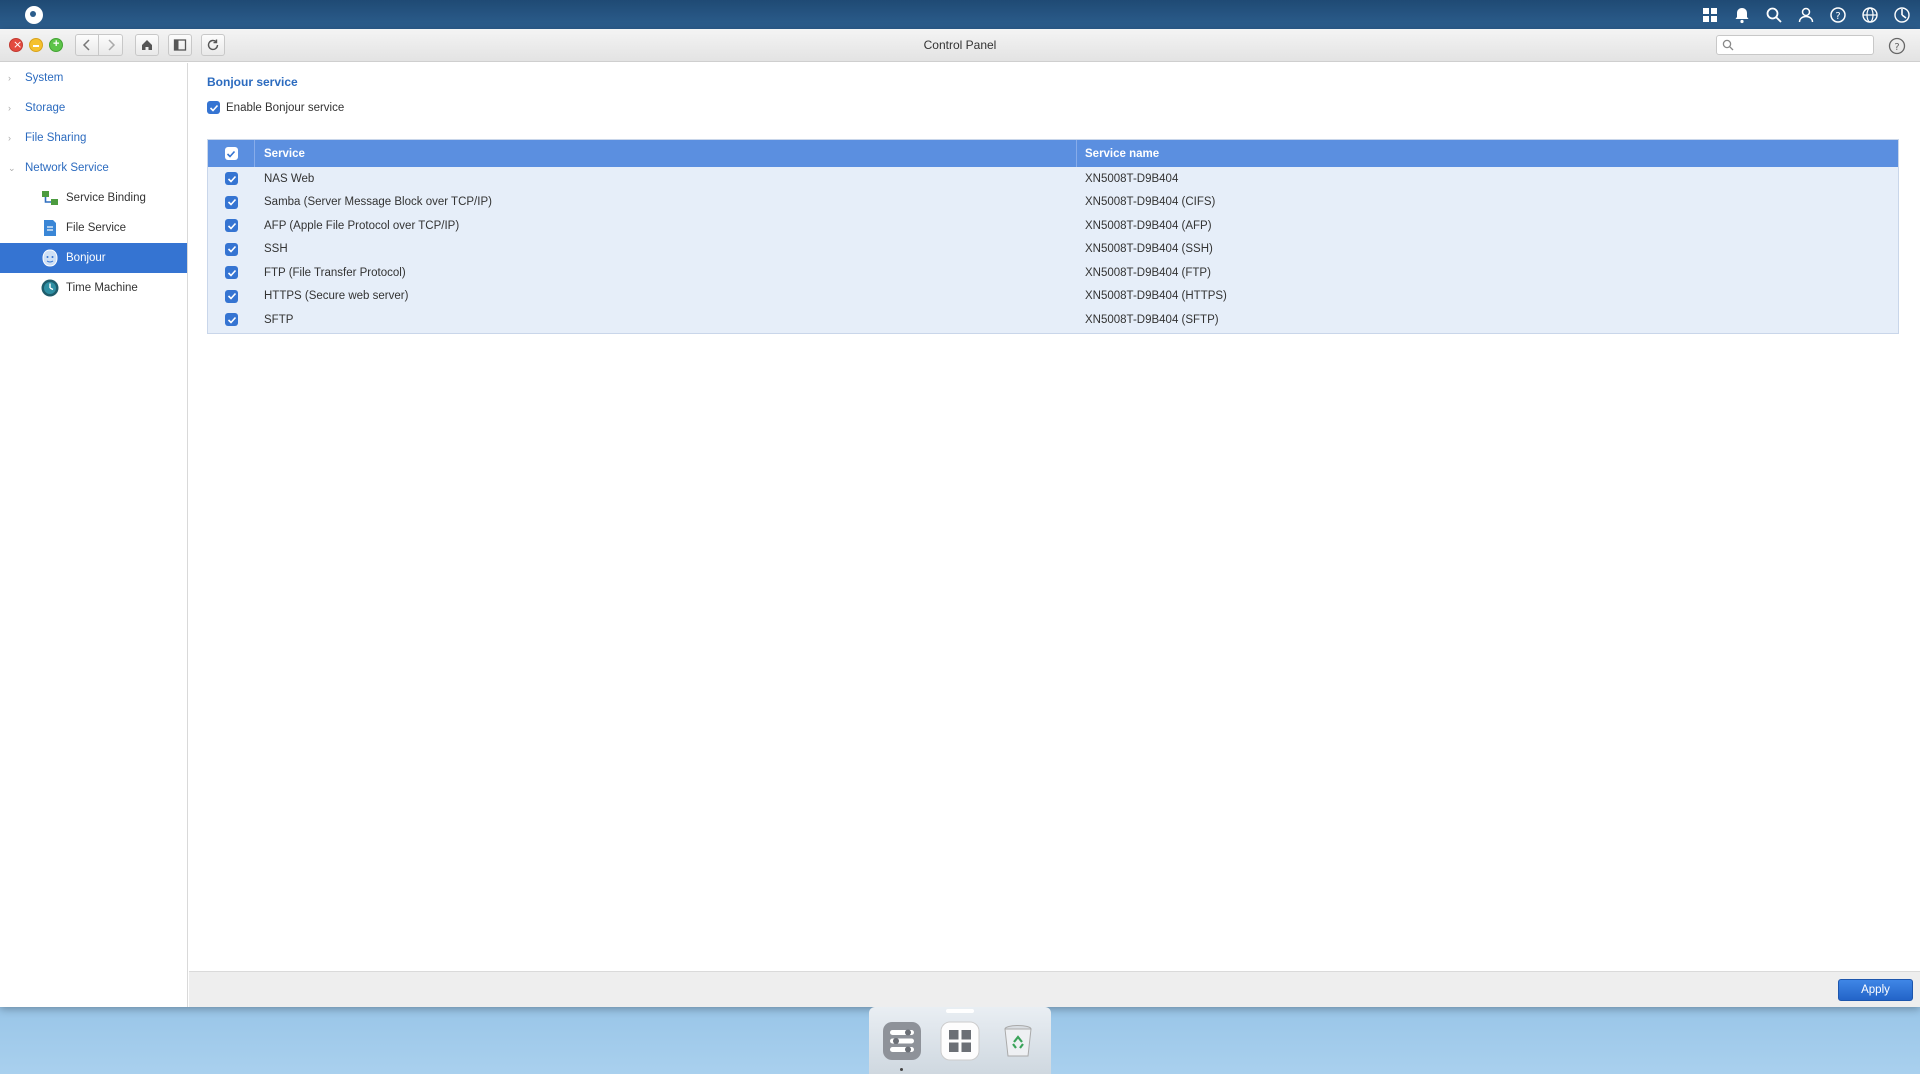 Image resolution: width=1920 pixels, height=1074 pixels. I want to click on sidebar-item-label: Service Binding, so click(106, 198).